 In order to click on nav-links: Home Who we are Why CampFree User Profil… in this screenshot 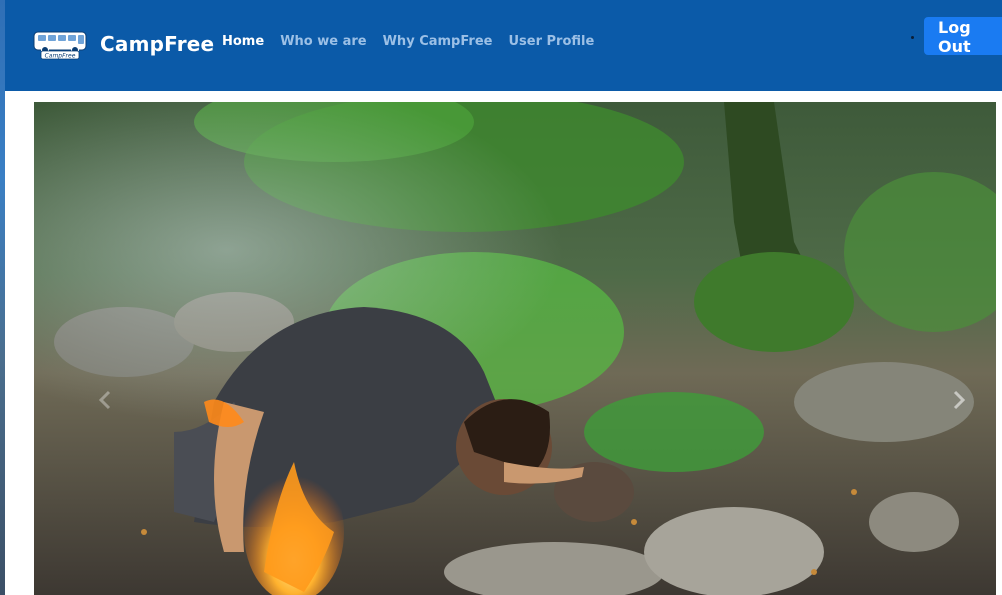, I will do `click(408, 41)`.